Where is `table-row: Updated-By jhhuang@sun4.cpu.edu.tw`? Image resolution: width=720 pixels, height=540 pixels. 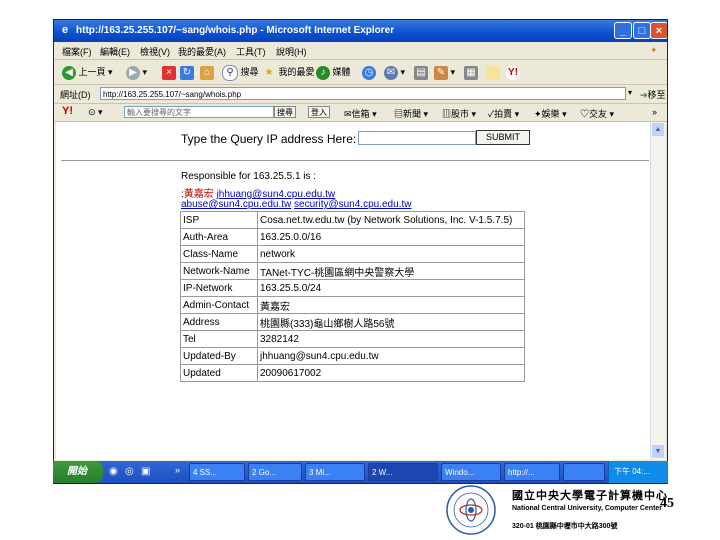
table-row: Updated-By jhhuang@sun4.cpu.edu.tw is located at coordinates (352, 356).